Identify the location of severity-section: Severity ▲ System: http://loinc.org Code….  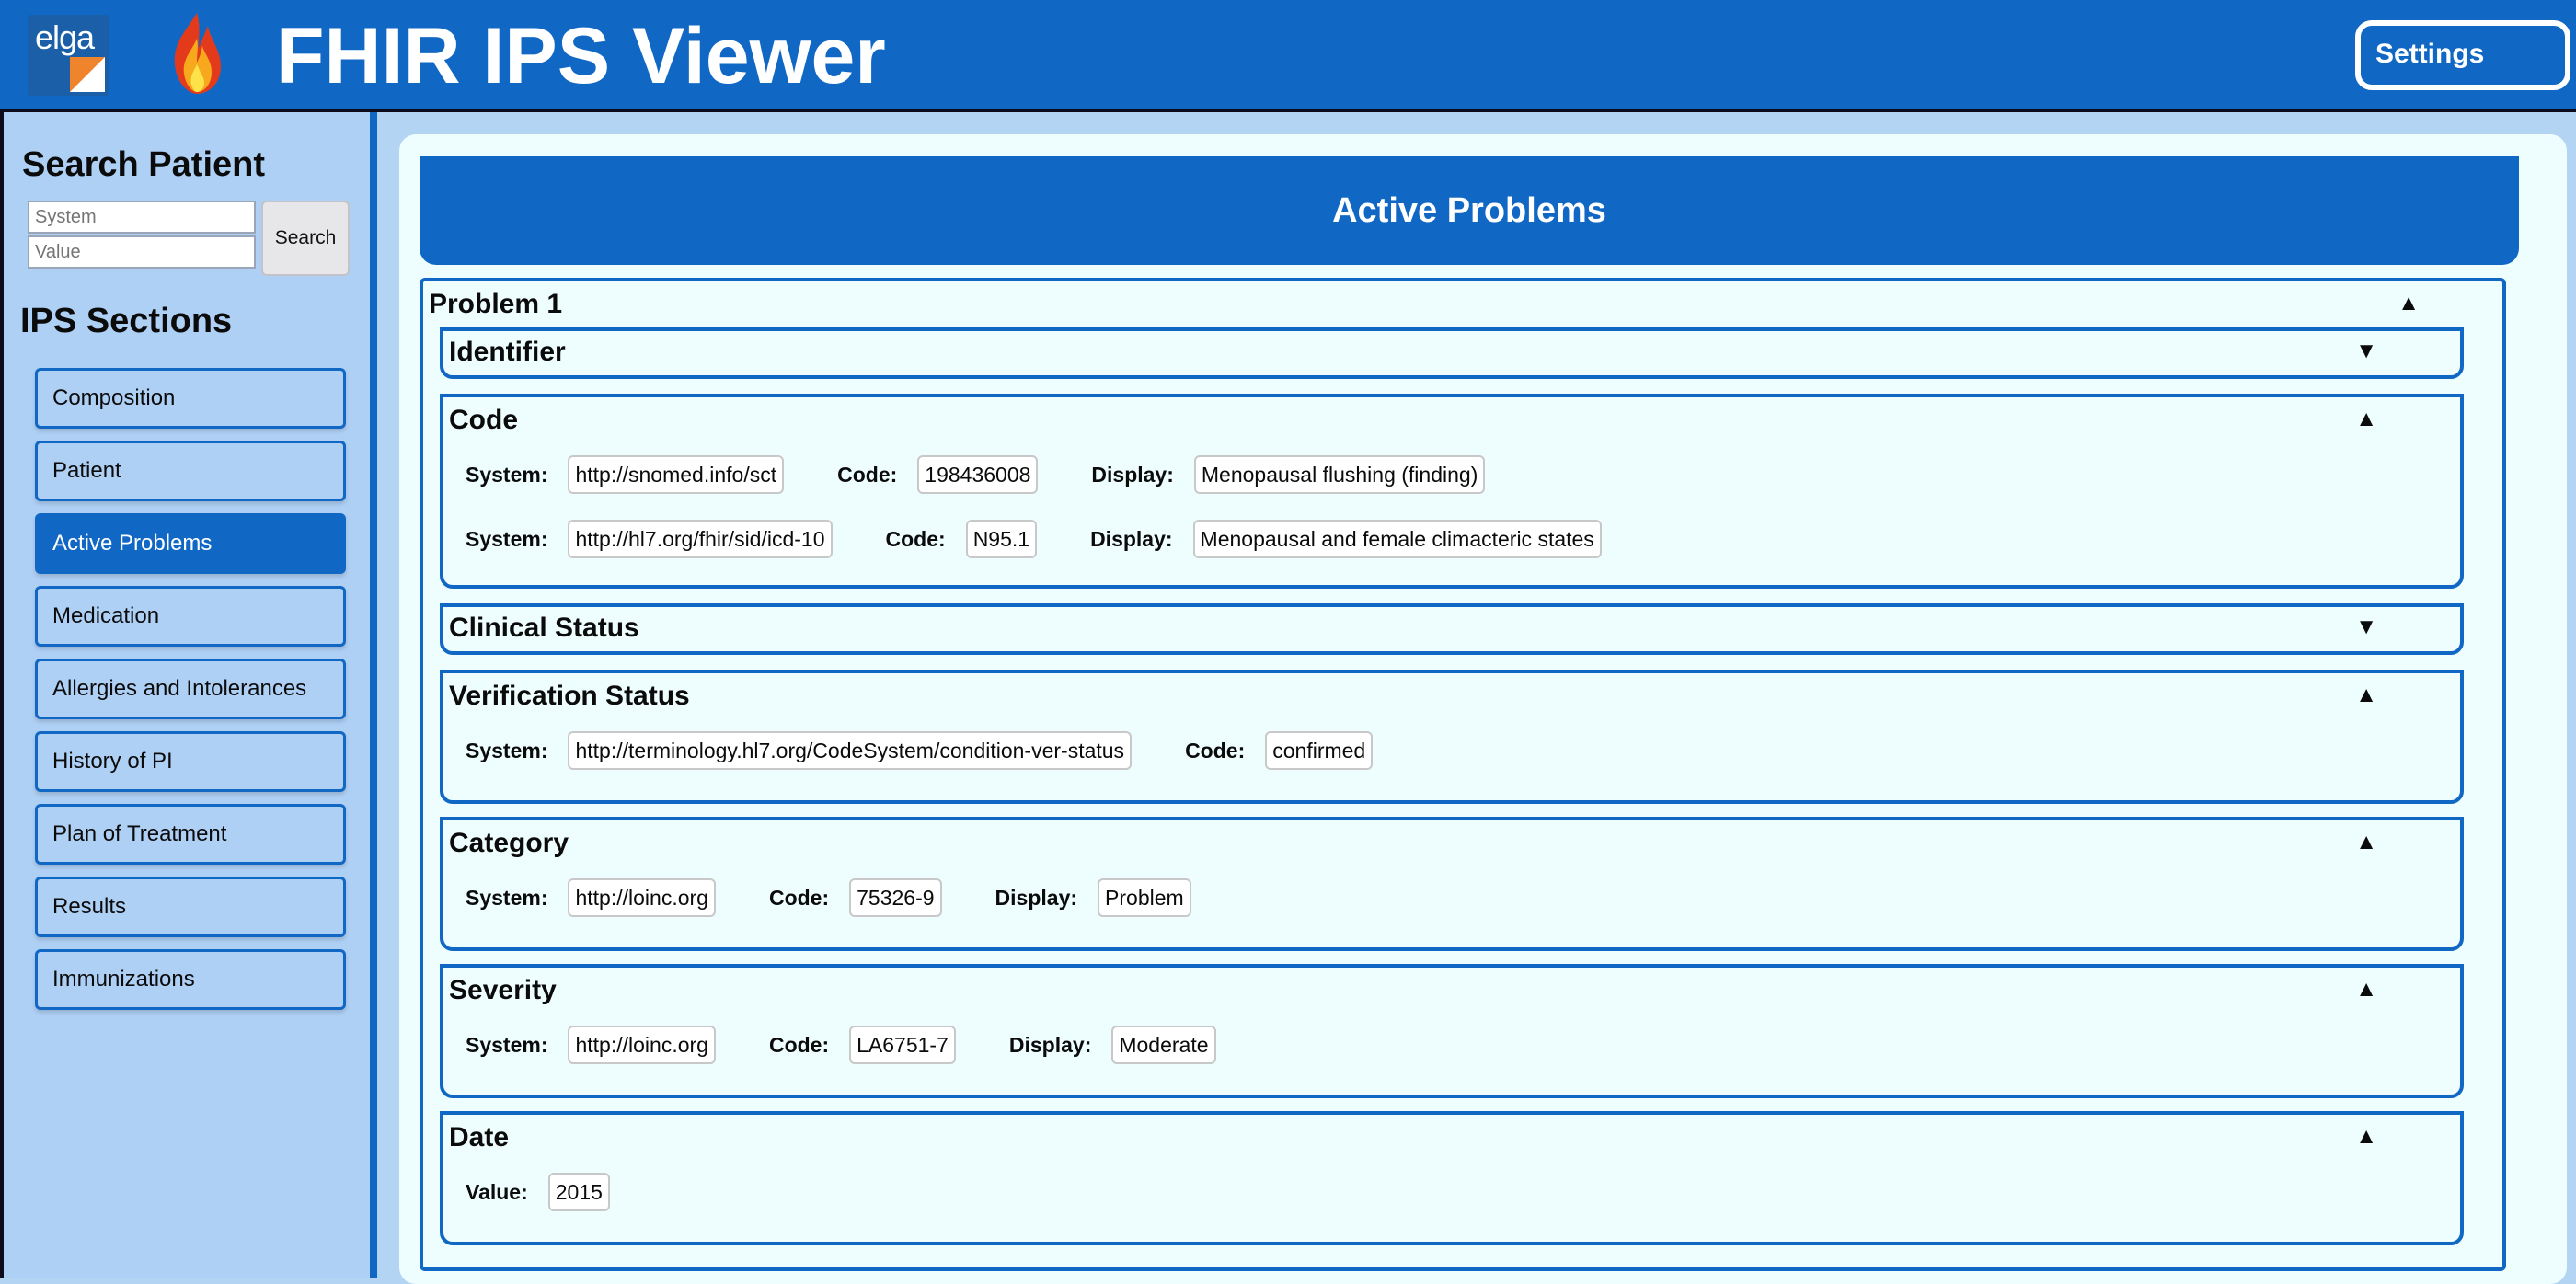
(1452, 1031).